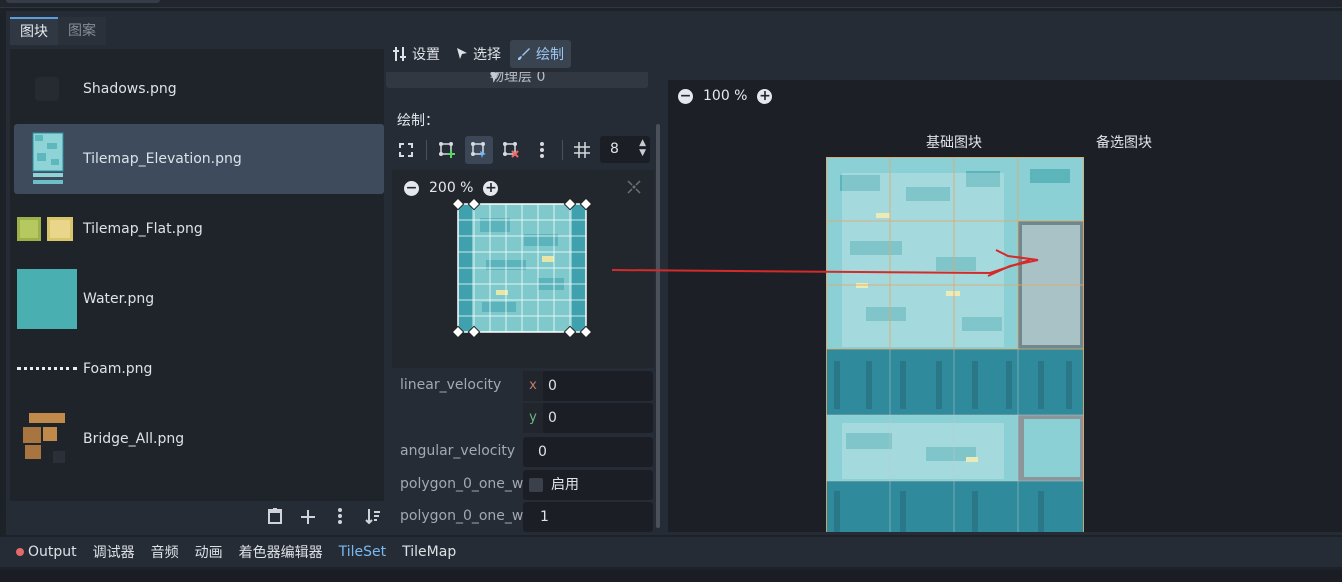 The width and height of the screenshot is (1342, 582). What do you see at coordinates (671, 576) in the screenshot?
I see `status-footer` at bounding box center [671, 576].